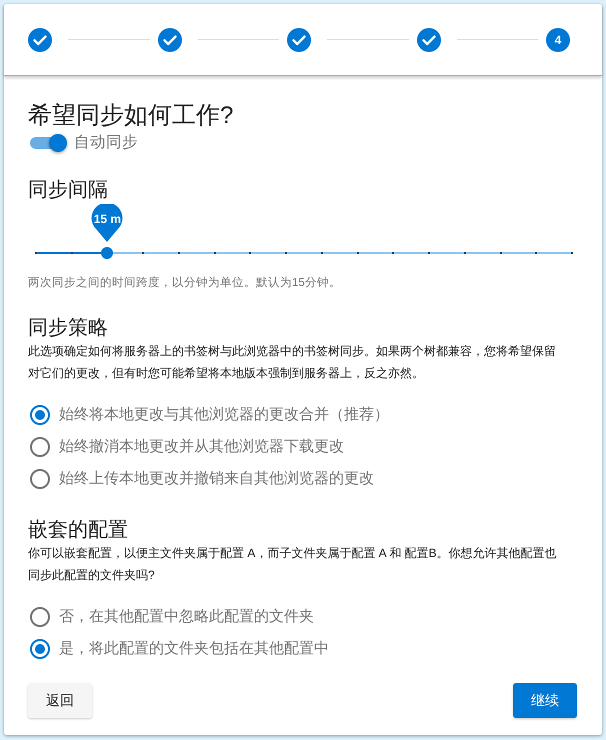  I want to click on continue-button: 继续, so click(545, 700).